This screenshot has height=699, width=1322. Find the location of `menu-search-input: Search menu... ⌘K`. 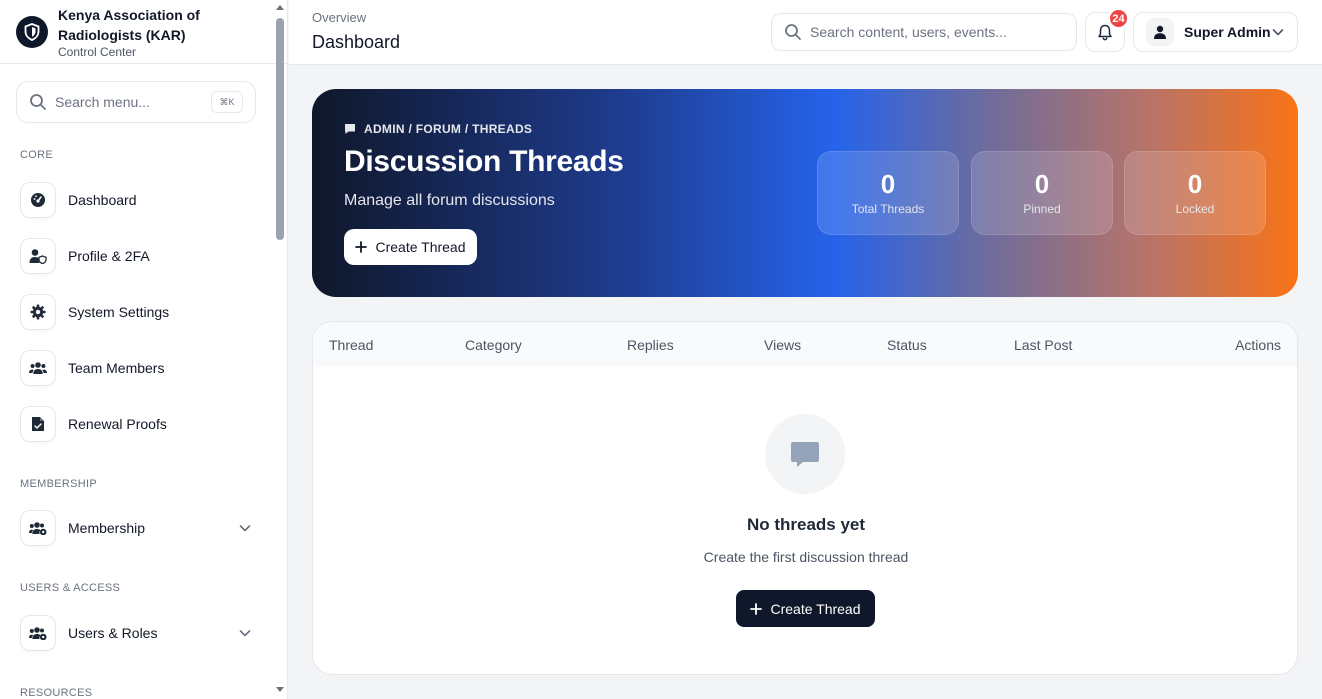

menu-search-input: Search menu... ⌘K is located at coordinates (136, 102).